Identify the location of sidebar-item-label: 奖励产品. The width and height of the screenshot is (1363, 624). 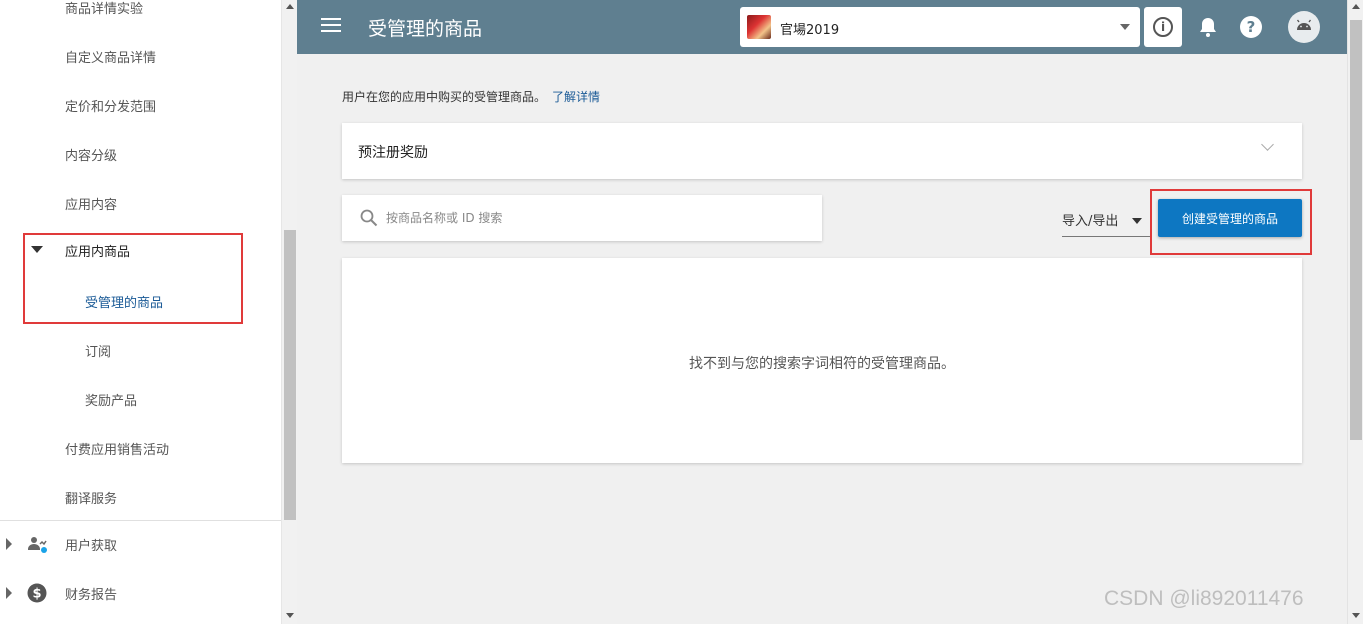
(111, 401).